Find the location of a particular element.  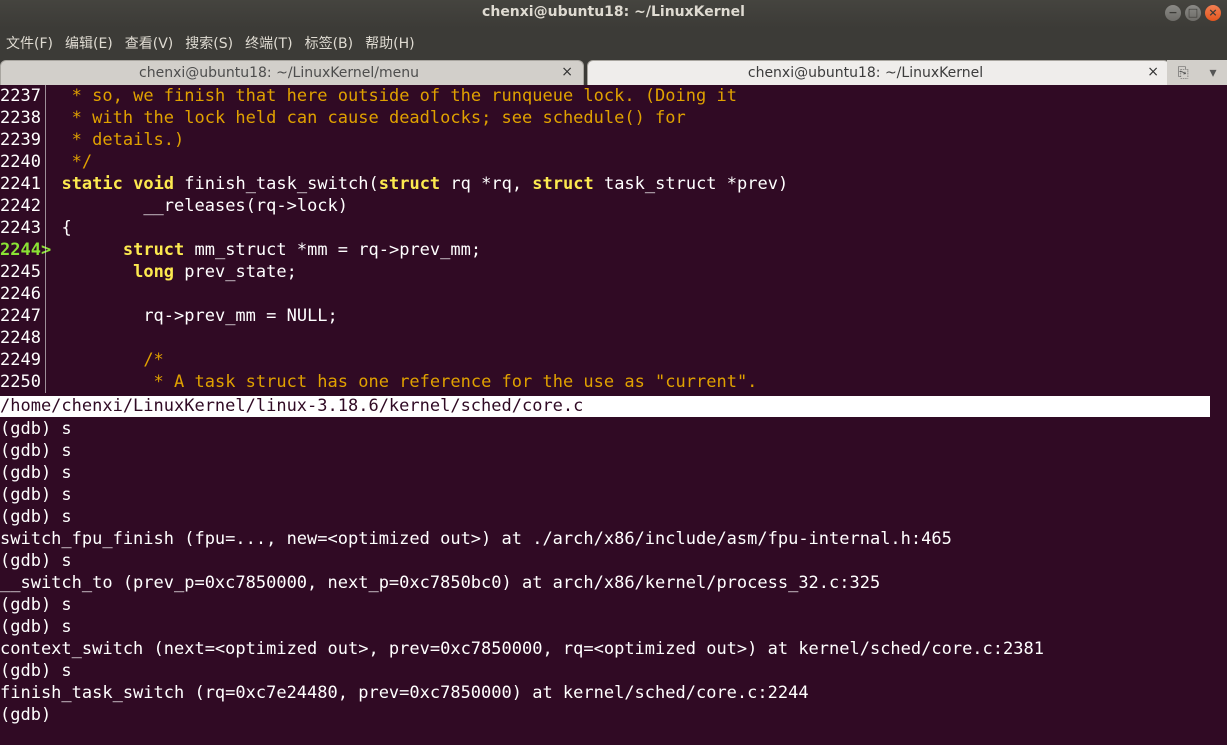

line-number: 2239 is located at coordinates (20, 140).